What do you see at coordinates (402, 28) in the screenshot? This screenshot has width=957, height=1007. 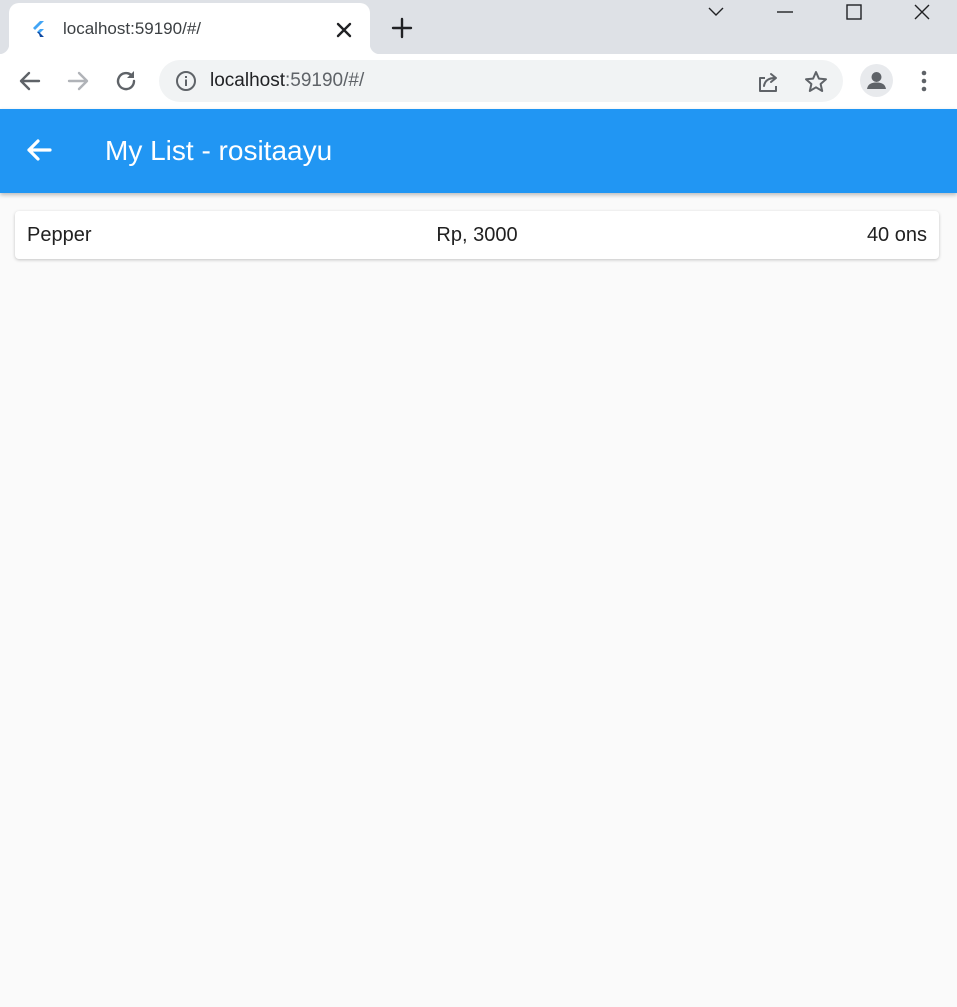 I see `new-tab-icon` at bounding box center [402, 28].